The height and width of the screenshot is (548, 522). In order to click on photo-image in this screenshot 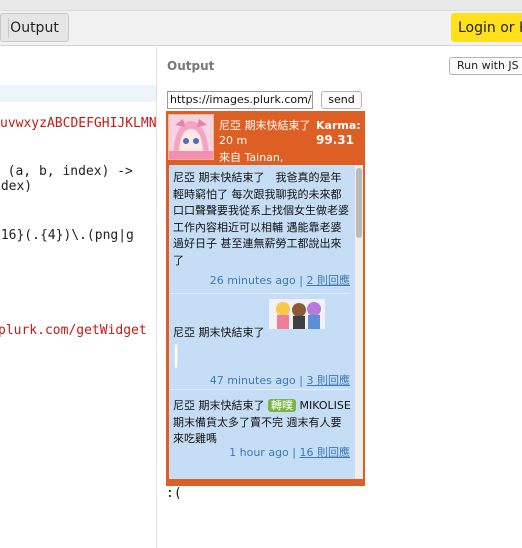, I will do `click(297, 314)`.